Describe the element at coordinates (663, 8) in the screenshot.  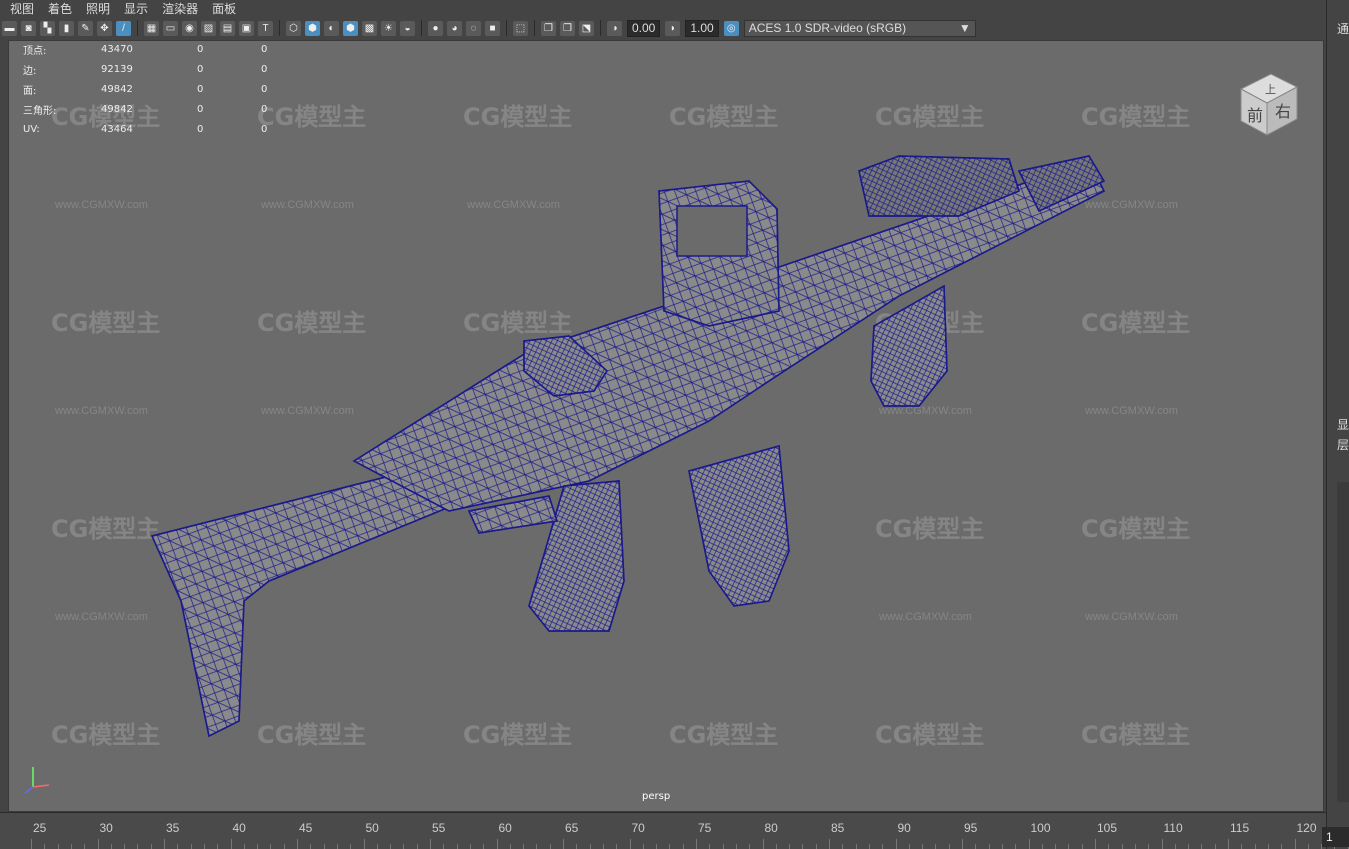
I see `viewport-menu-bar: 视图 着色 照明 显示 渲染器 面板` at that location.